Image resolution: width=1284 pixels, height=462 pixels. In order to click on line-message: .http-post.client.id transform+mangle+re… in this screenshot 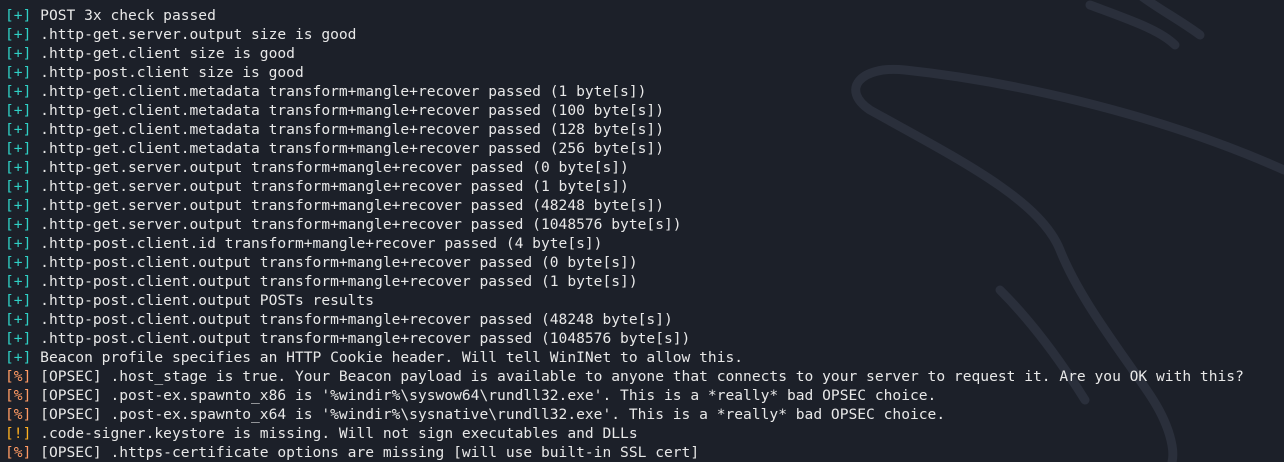, I will do `click(321, 243)`.